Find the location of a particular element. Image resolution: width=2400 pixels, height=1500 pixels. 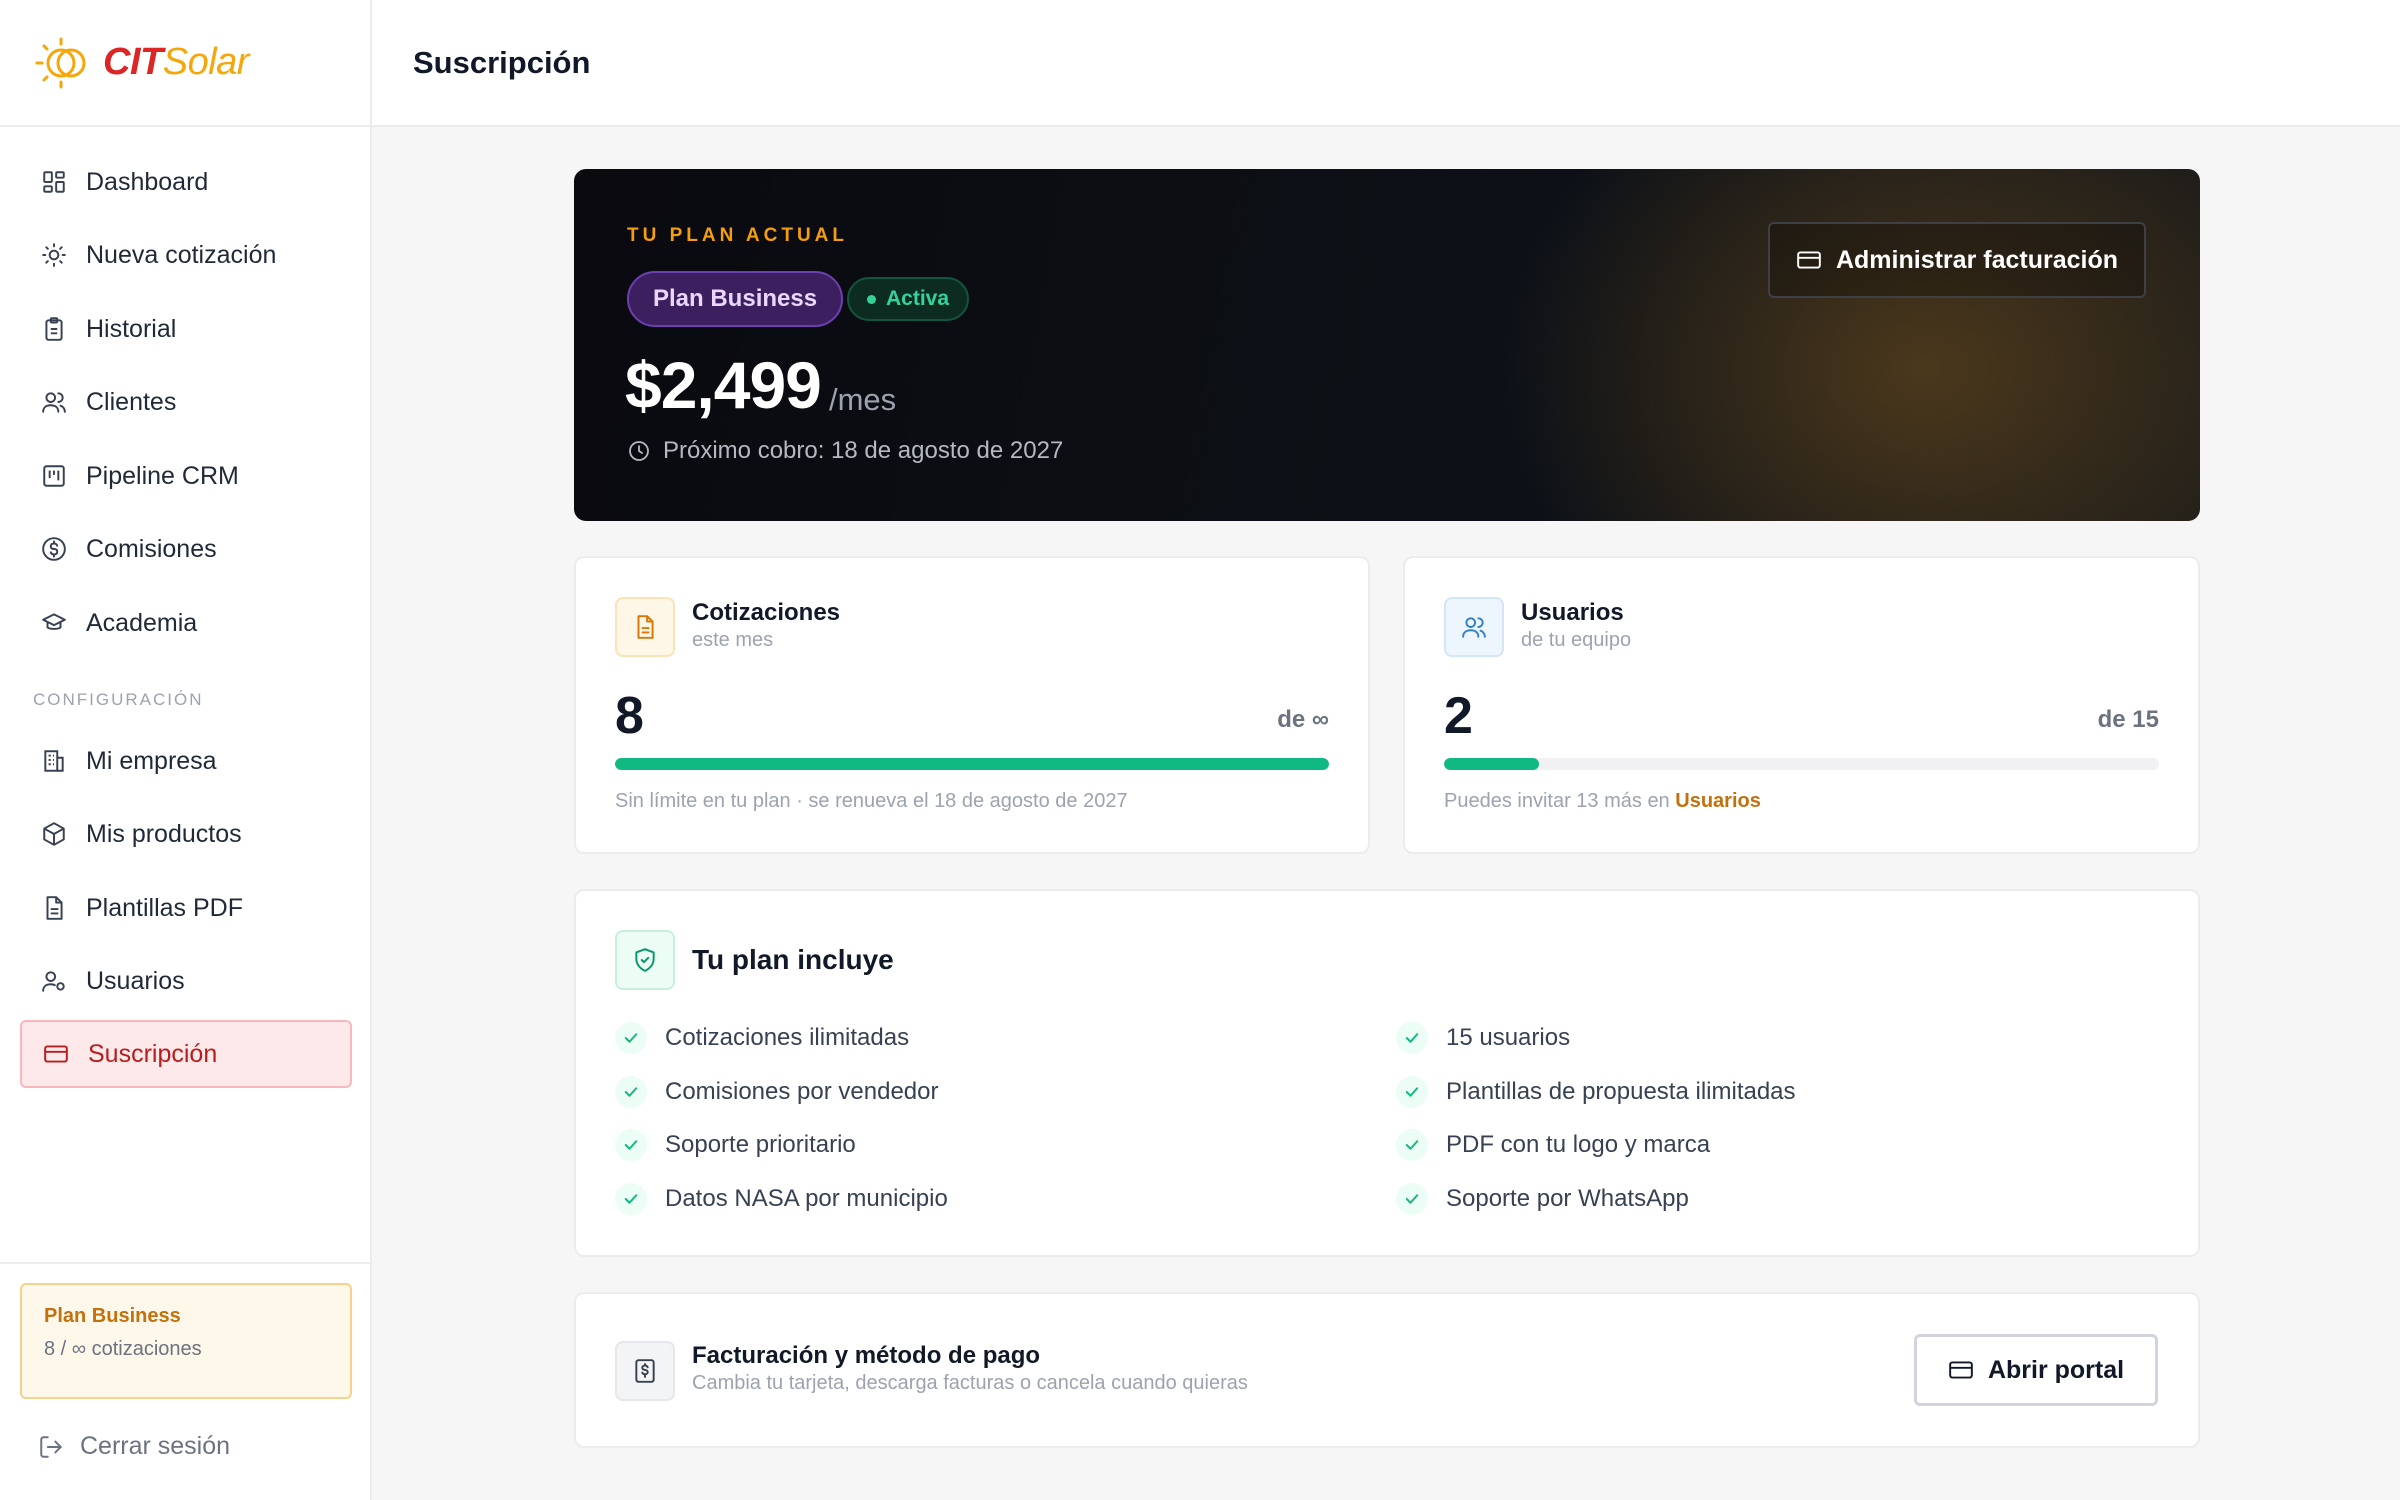

feature-item: Soporte por WhatsApp is located at coordinates (1542, 1199).